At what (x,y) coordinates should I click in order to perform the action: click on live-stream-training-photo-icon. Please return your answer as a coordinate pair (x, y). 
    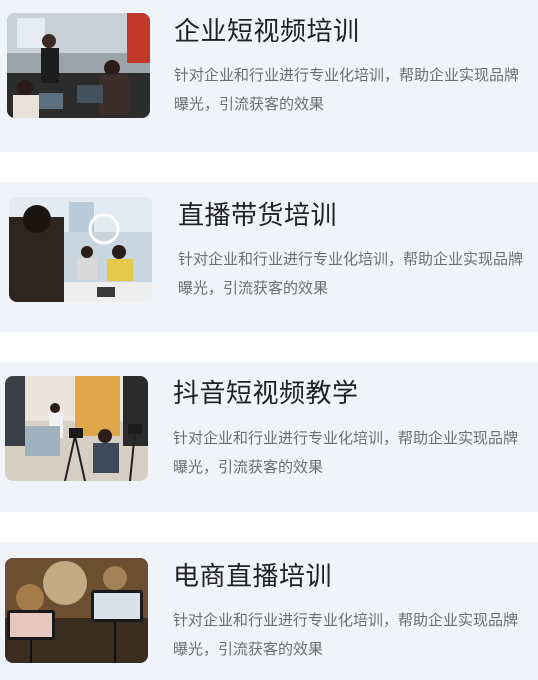
    Looking at the image, I should click on (80, 249).